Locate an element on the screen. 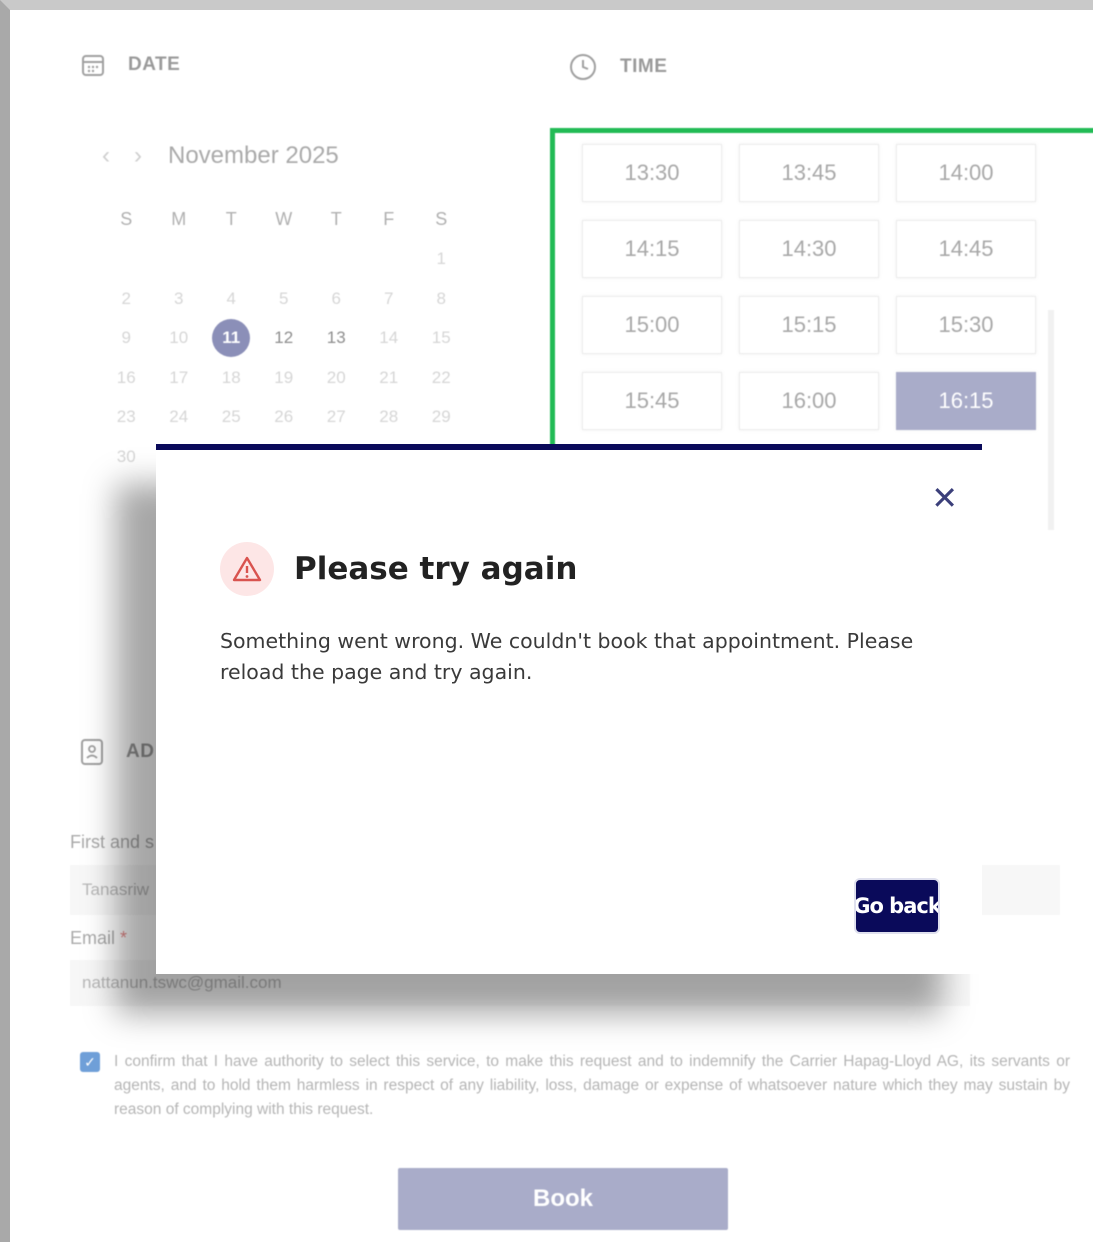  calendar-day-number: 13 is located at coordinates (336, 338).